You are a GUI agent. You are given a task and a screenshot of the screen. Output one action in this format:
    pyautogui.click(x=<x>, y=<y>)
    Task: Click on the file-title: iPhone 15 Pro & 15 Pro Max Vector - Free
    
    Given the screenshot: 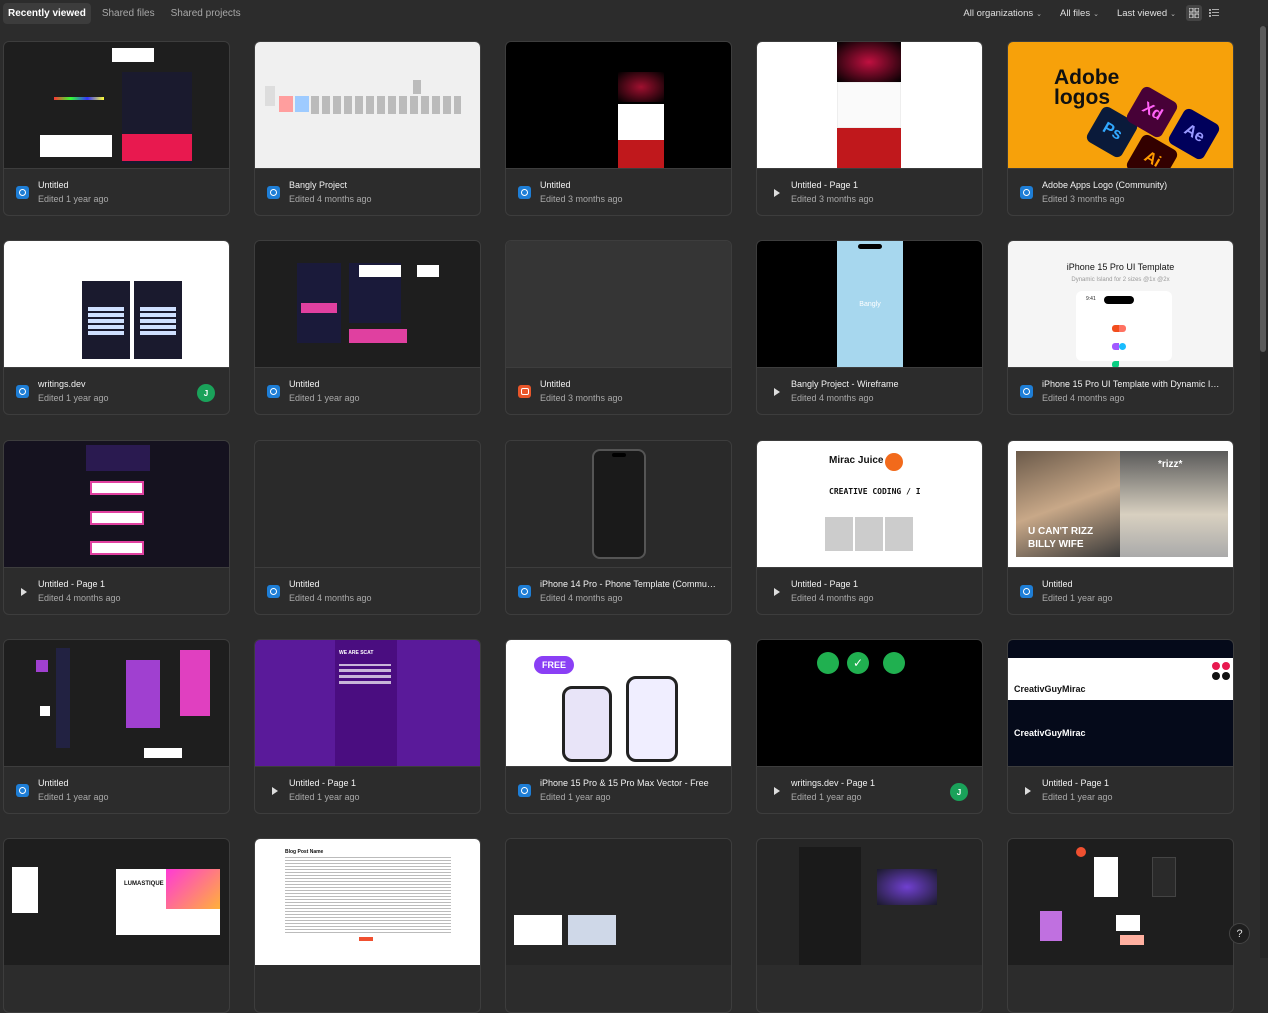 What is the action you would take?
    pyautogui.click(x=624, y=783)
    